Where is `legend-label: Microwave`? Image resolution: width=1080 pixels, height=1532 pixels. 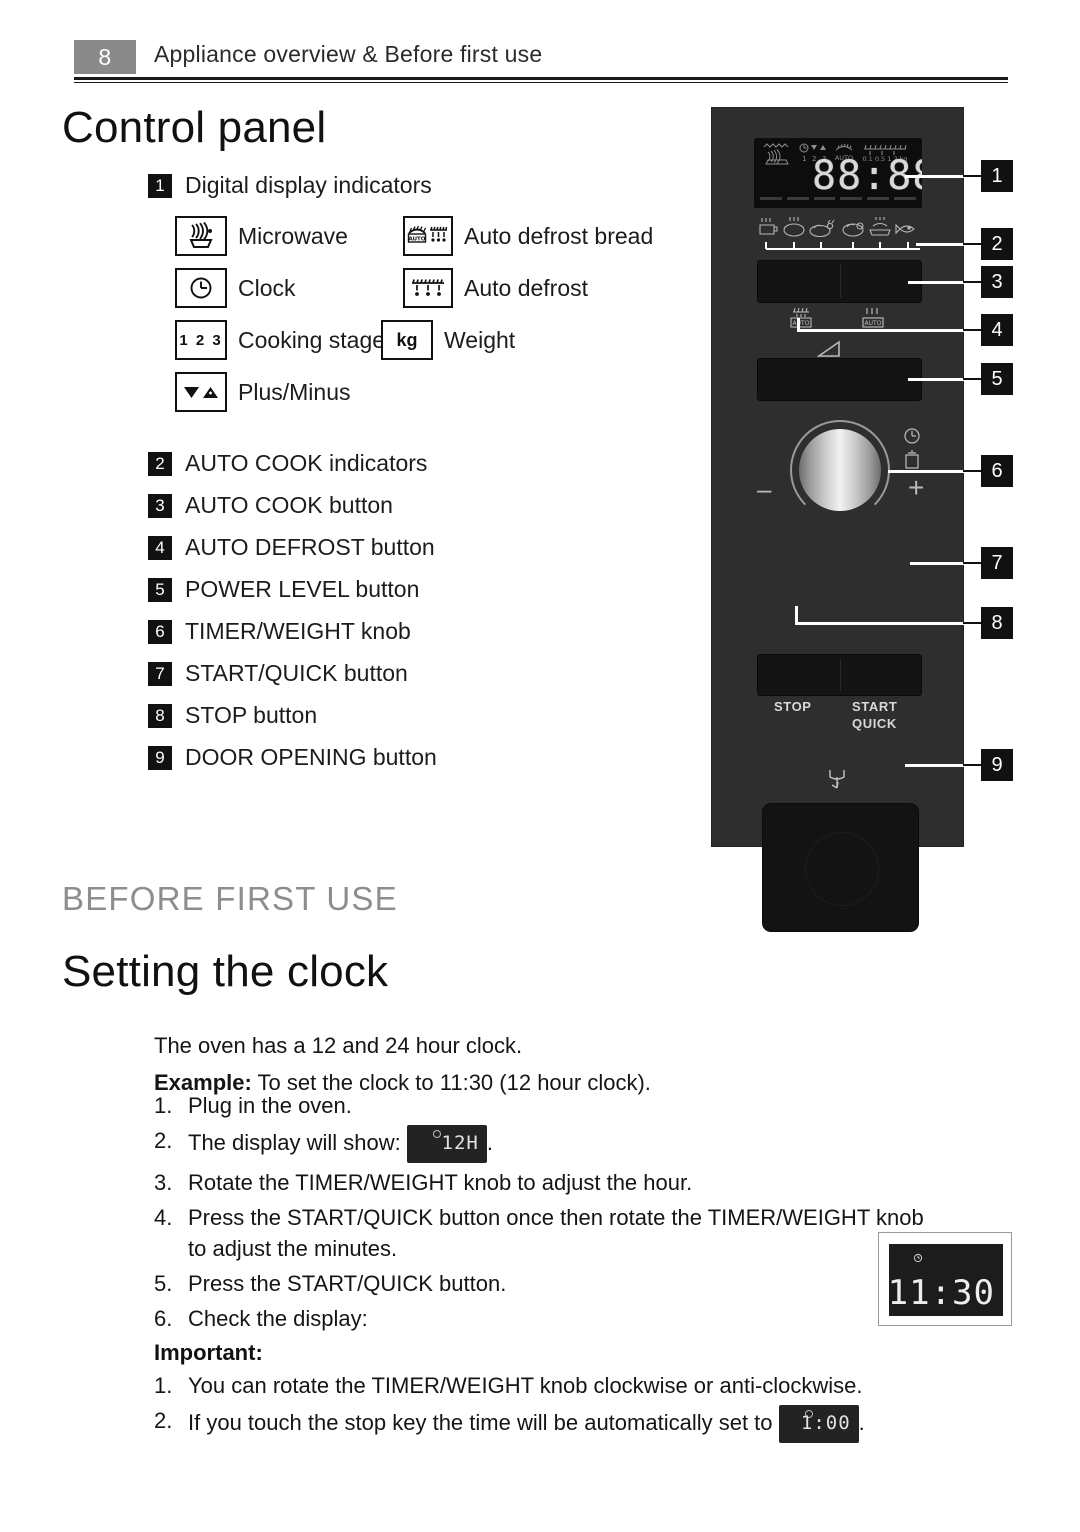
legend-label: Microwave is located at coordinates (293, 235).